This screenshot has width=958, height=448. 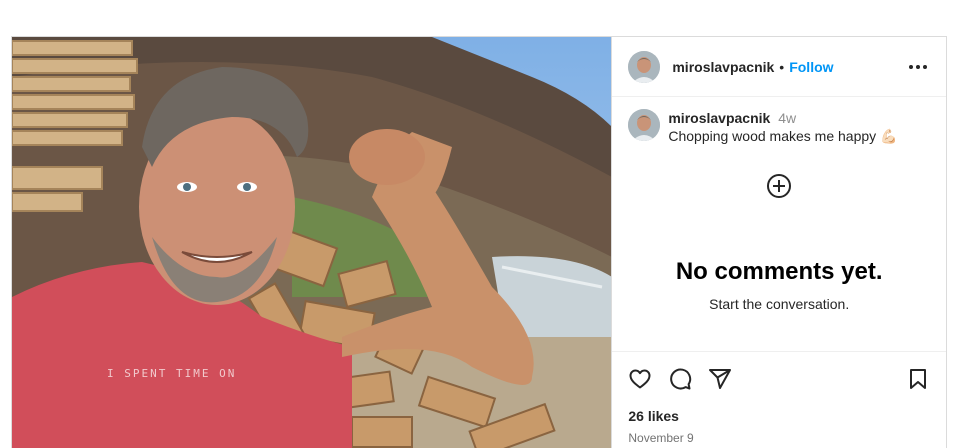 I want to click on shirt-print-text: I SPENT TIME ON, so click(x=171, y=373).